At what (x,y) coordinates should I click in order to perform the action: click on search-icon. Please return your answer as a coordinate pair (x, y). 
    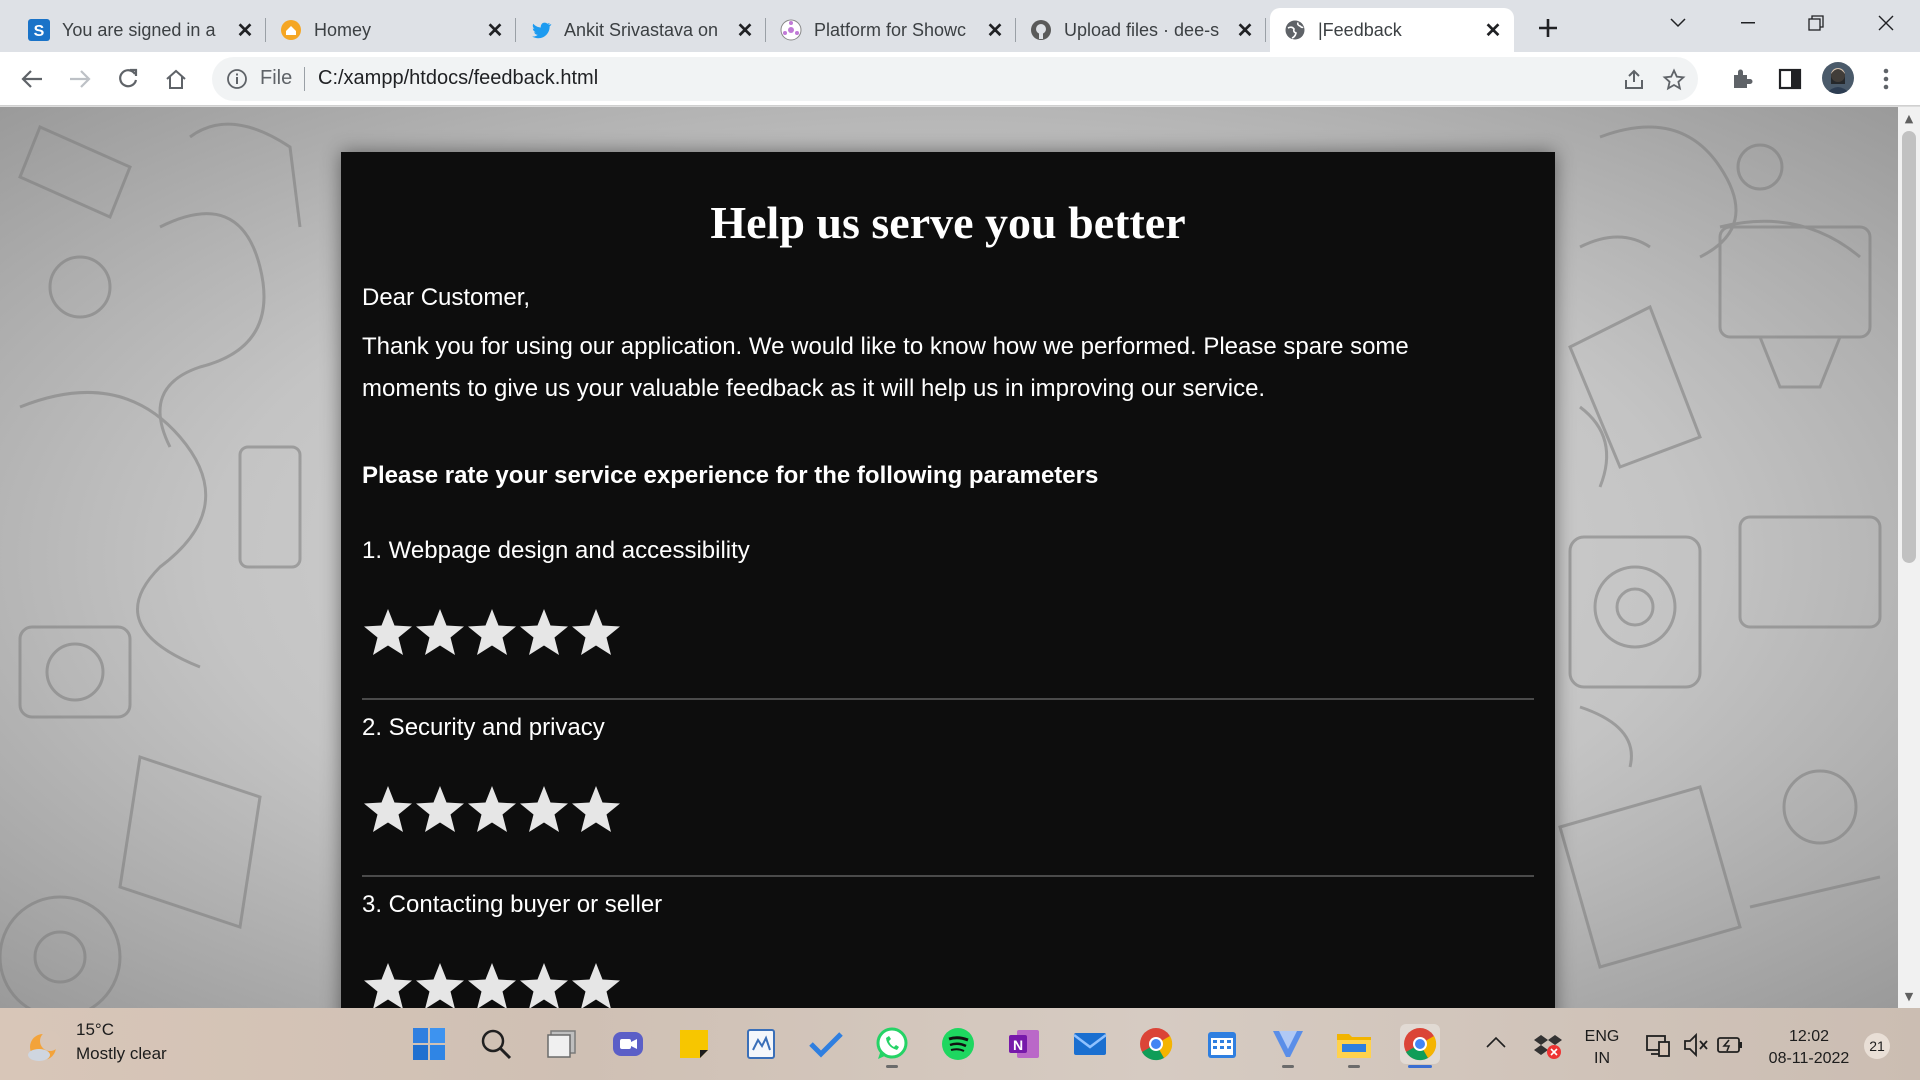
    Looking at the image, I should click on (496, 1044).